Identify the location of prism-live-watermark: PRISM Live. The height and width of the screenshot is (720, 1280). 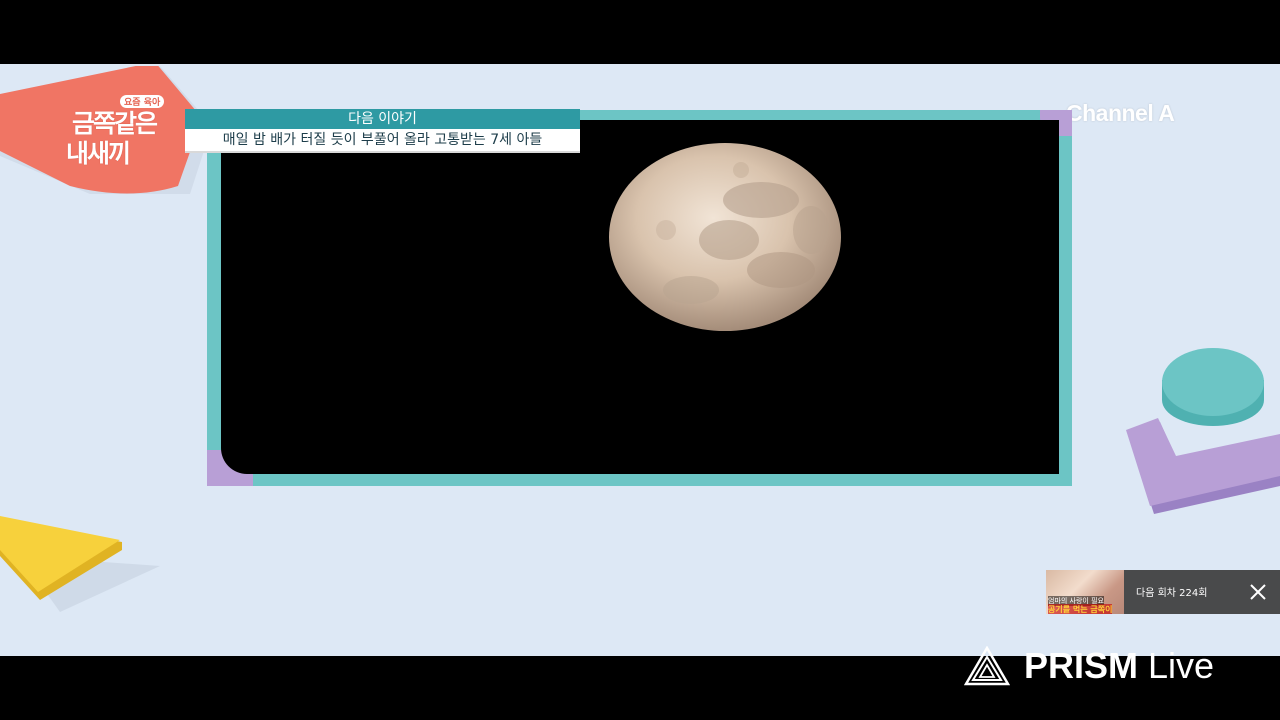
(1089, 666).